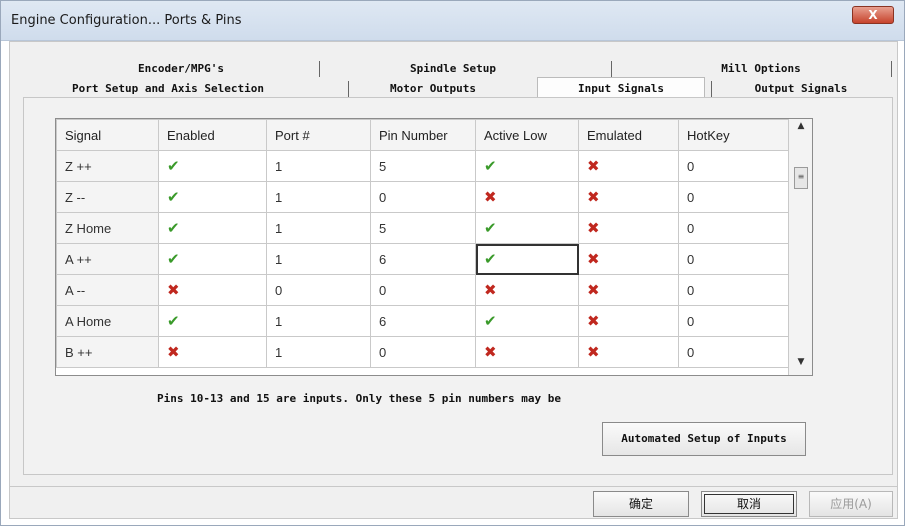 Image resolution: width=905 pixels, height=526 pixels. What do you see at coordinates (801, 89) in the screenshot?
I see `tab-output-signals: Output Signals` at bounding box center [801, 89].